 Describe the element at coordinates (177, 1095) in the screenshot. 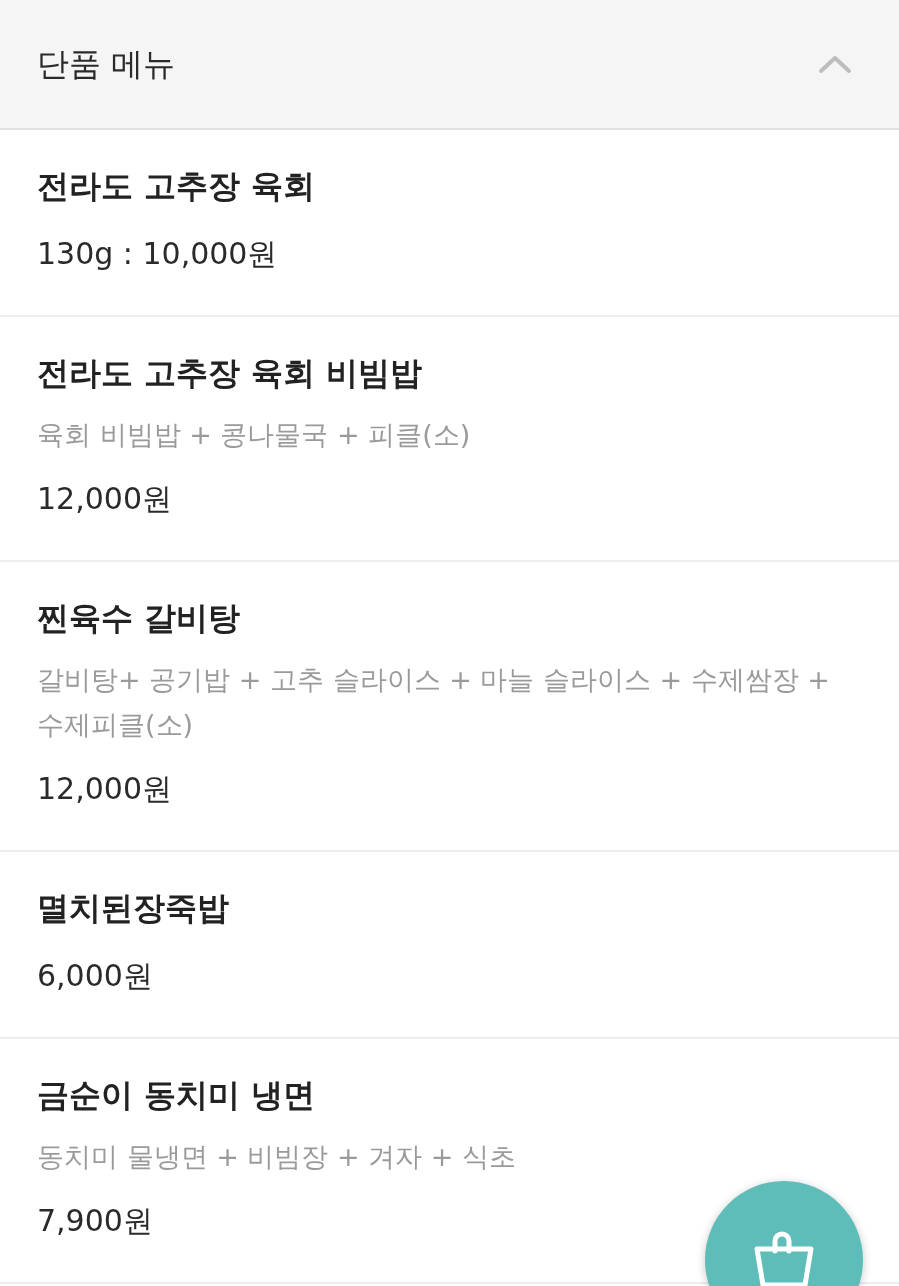

I see `menu-item-name: 금순이 동치미 냉면` at that location.